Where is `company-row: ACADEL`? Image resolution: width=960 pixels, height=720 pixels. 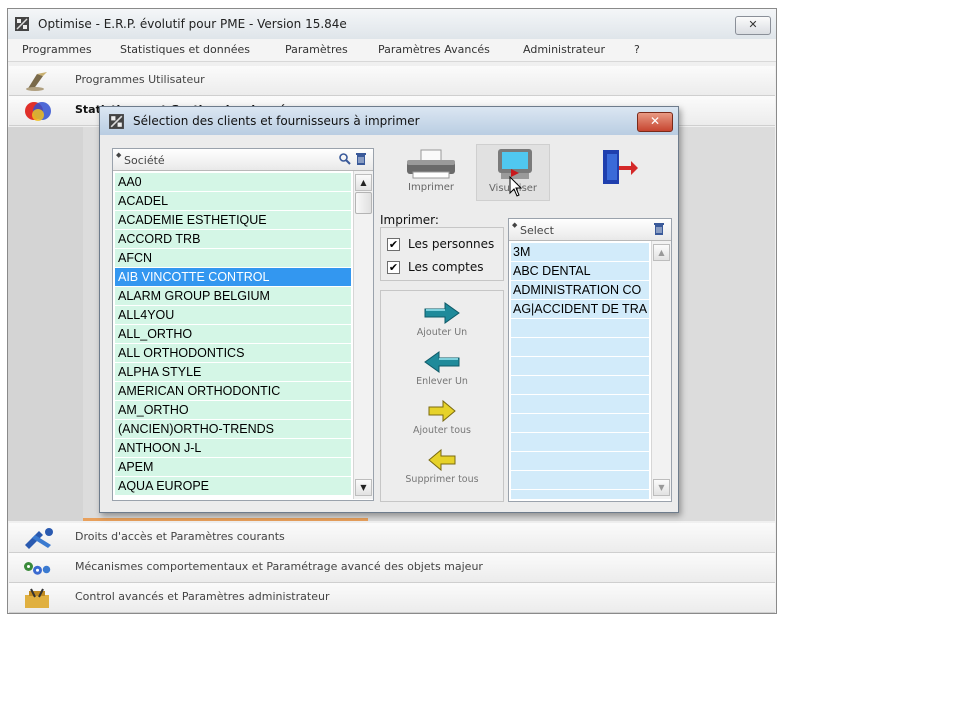 company-row: ACADEL is located at coordinates (233, 201).